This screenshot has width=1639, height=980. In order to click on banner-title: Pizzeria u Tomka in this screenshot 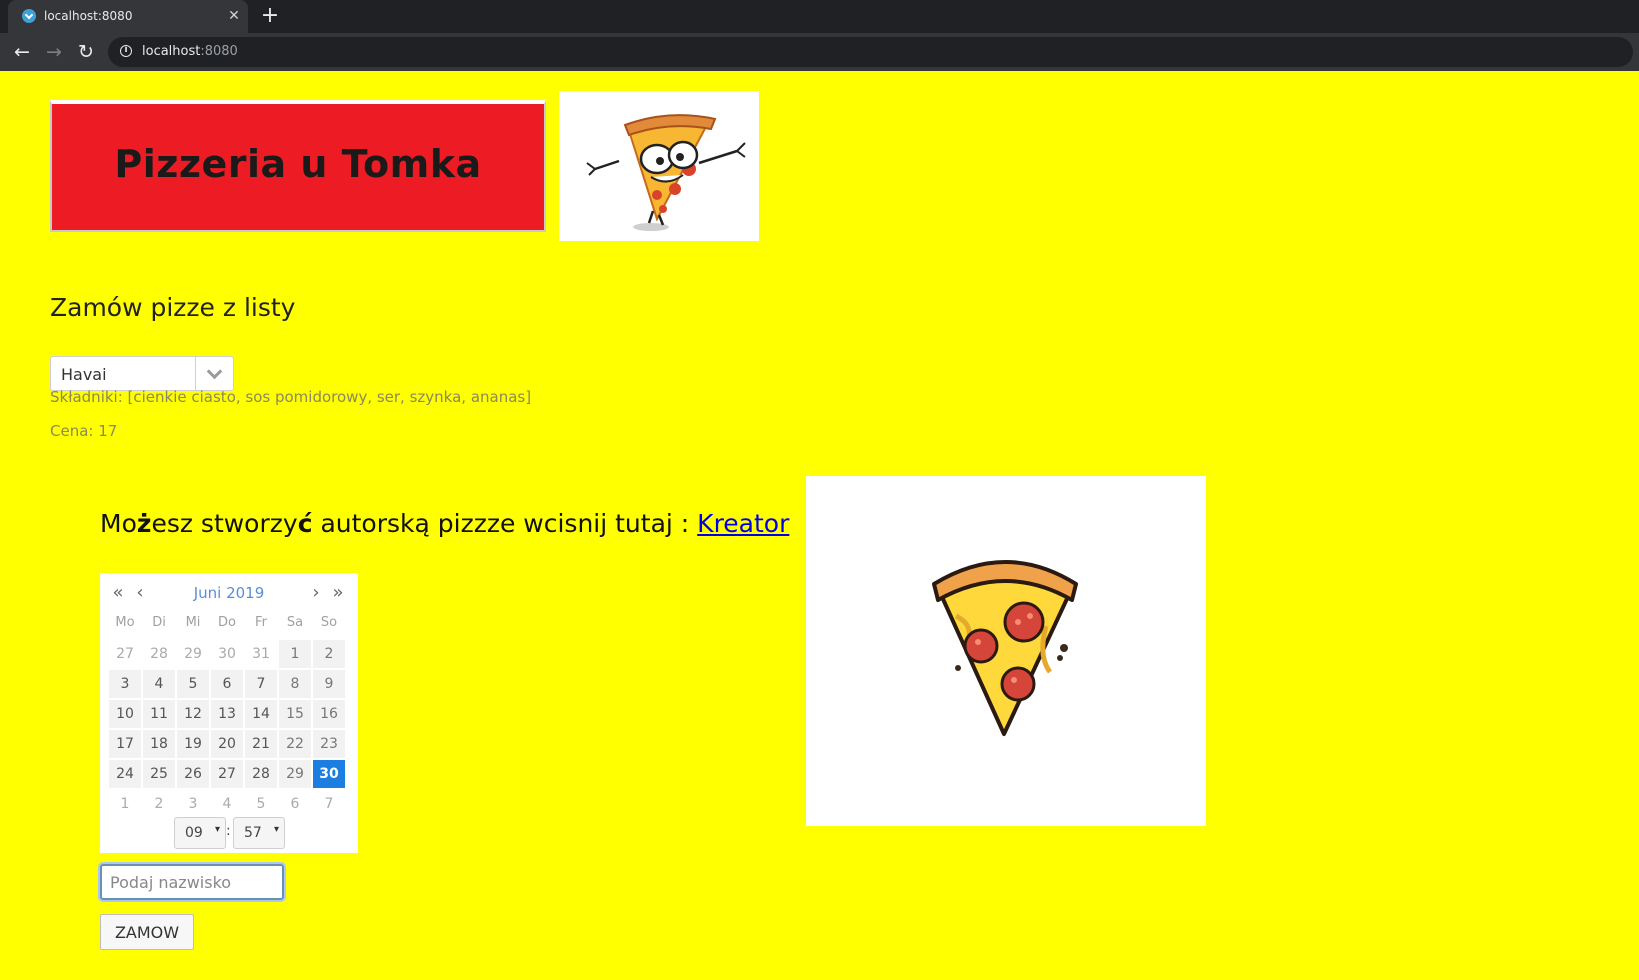, I will do `click(298, 164)`.